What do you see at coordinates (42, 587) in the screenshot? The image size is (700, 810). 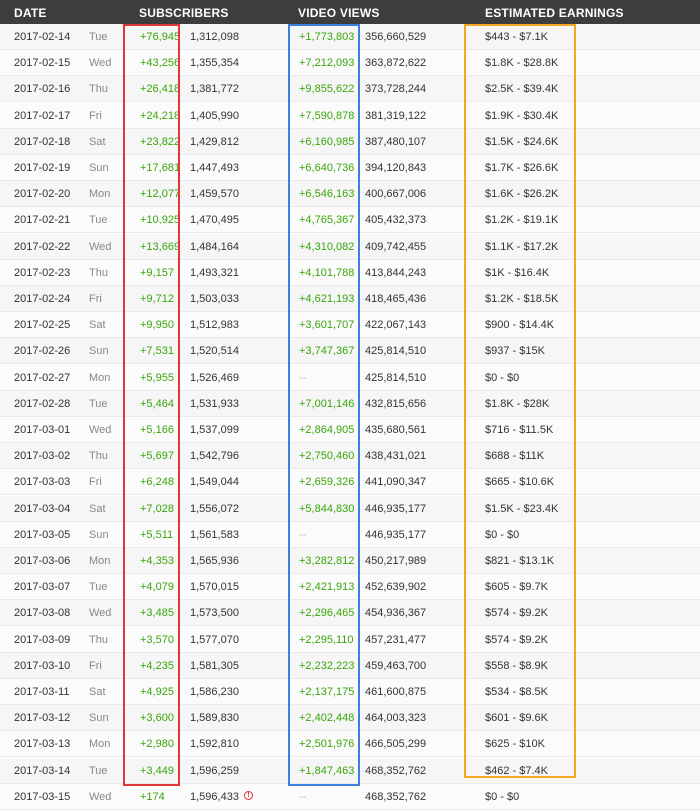 I see `date-cell: 2017-03-07` at bounding box center [42, 587].